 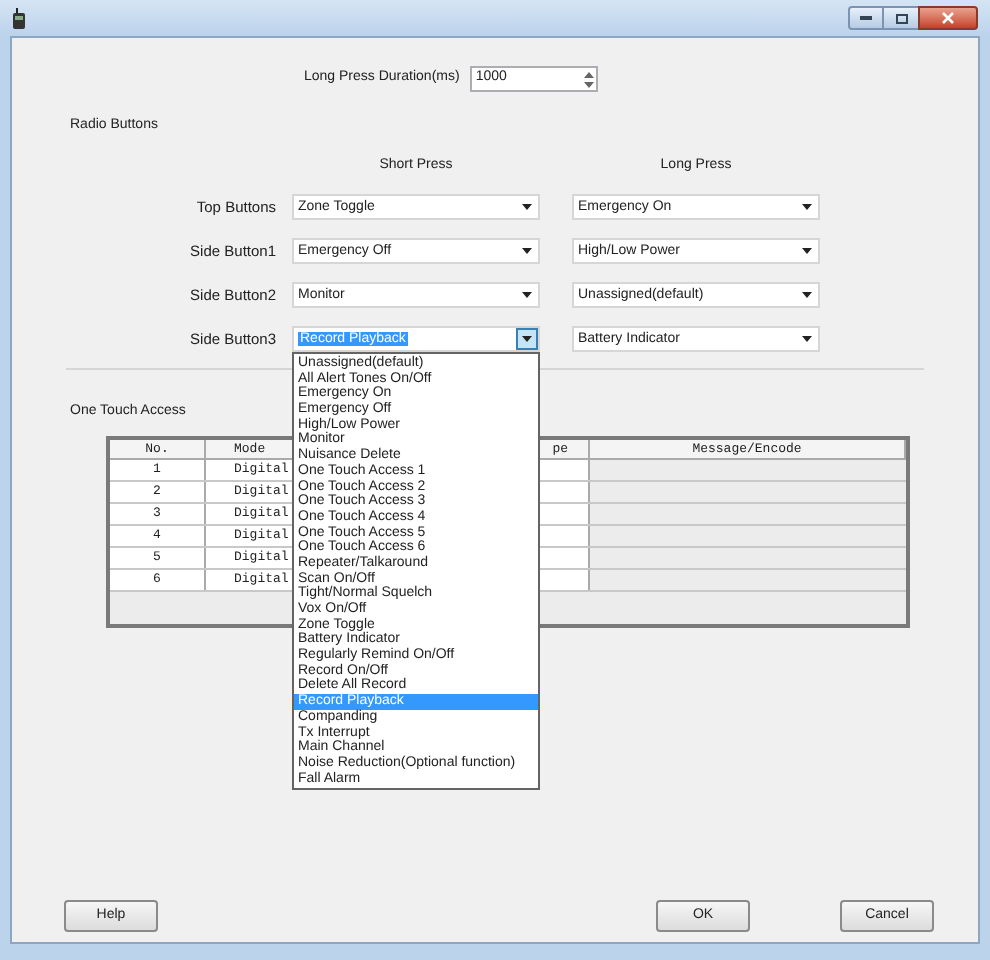 I want to click on close-icon, so click(x=948, y=18).